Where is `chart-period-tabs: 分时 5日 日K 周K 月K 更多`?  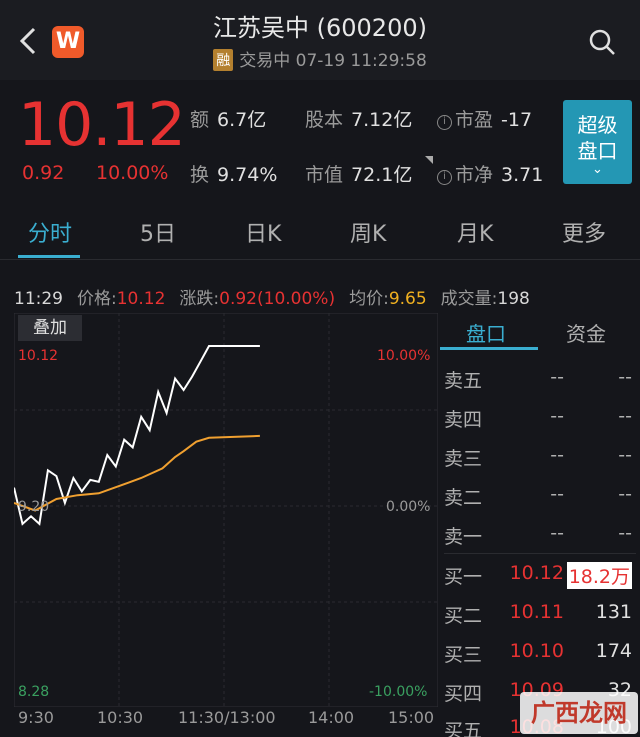
chart-period-tabs: 分时 5日 日K 周K 月K 更多 is located at coordinates (320, 230).